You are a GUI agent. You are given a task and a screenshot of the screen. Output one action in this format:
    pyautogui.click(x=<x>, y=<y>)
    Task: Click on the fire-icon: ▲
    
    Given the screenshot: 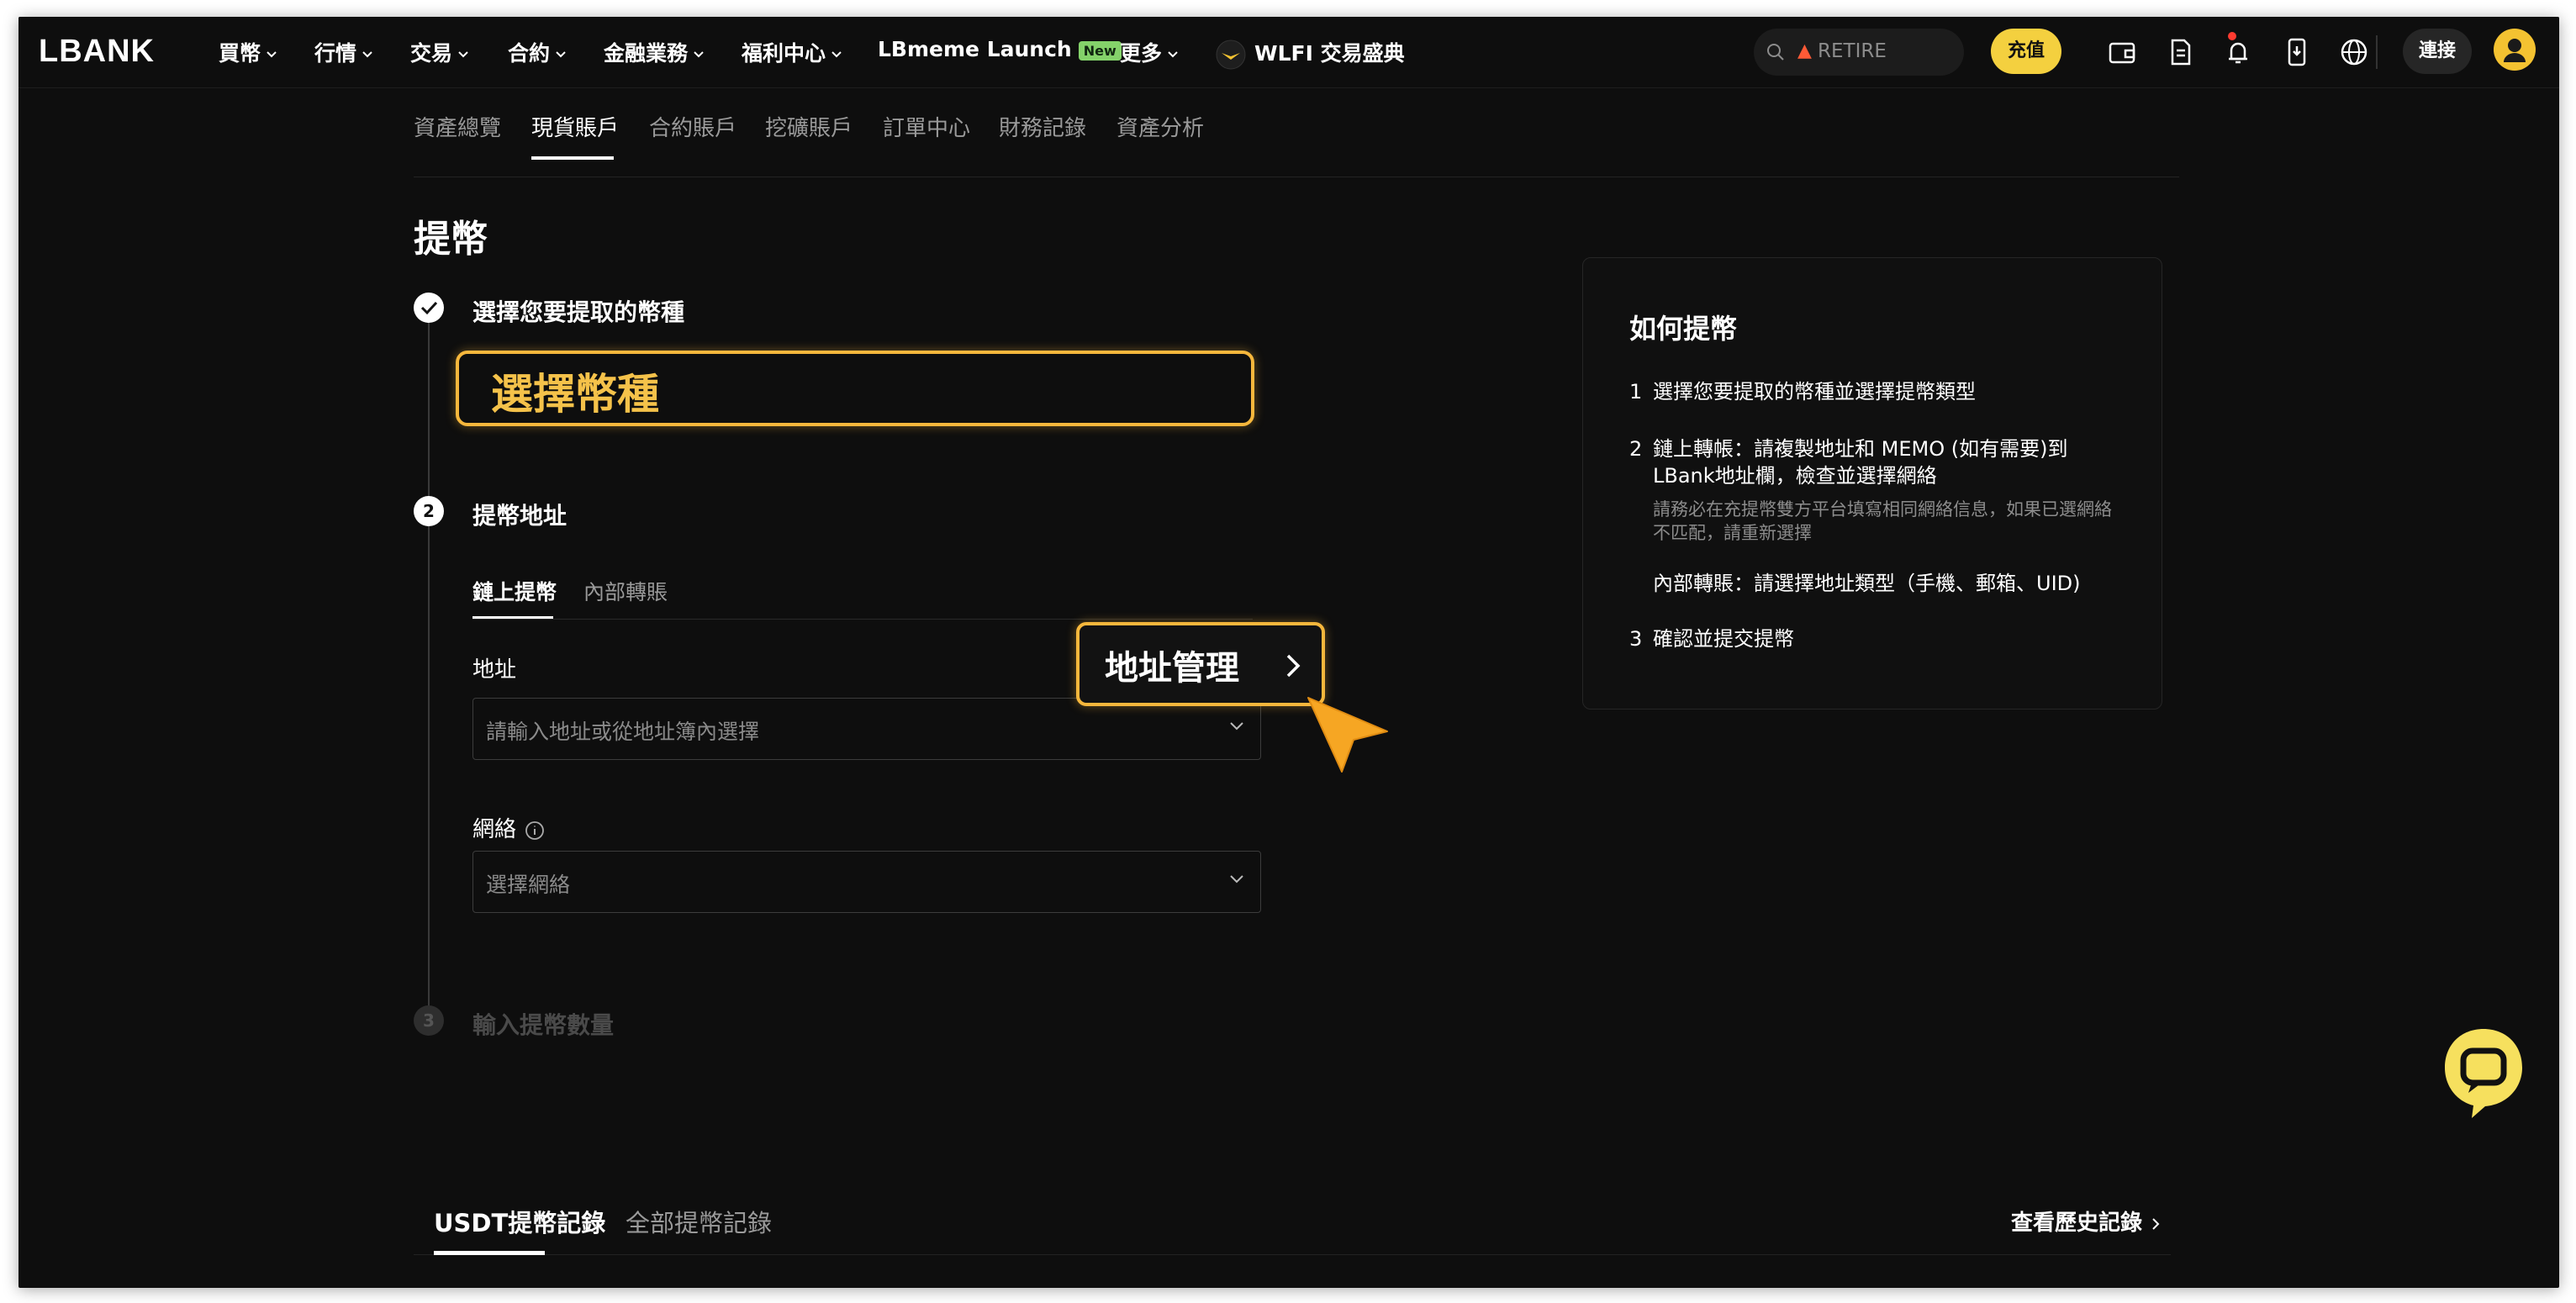 What is the action you would take?
    pyautogui.click(x=1804, y=50)
    